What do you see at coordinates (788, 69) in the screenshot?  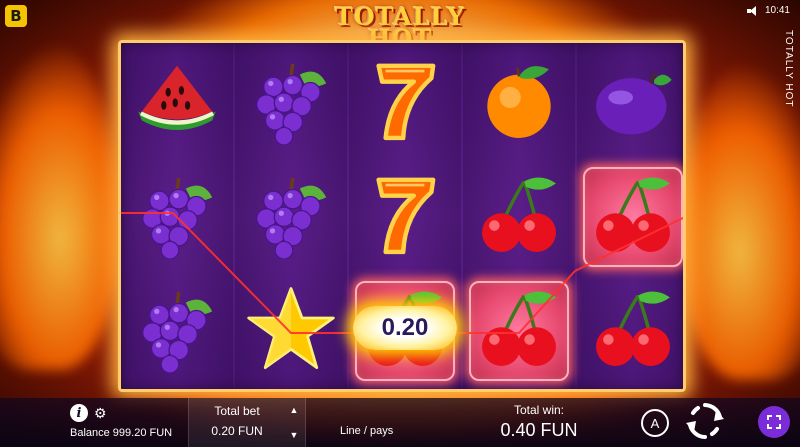 I see `game-name-vertical: TOTALLY HOT` at bounding box center [788, 69].